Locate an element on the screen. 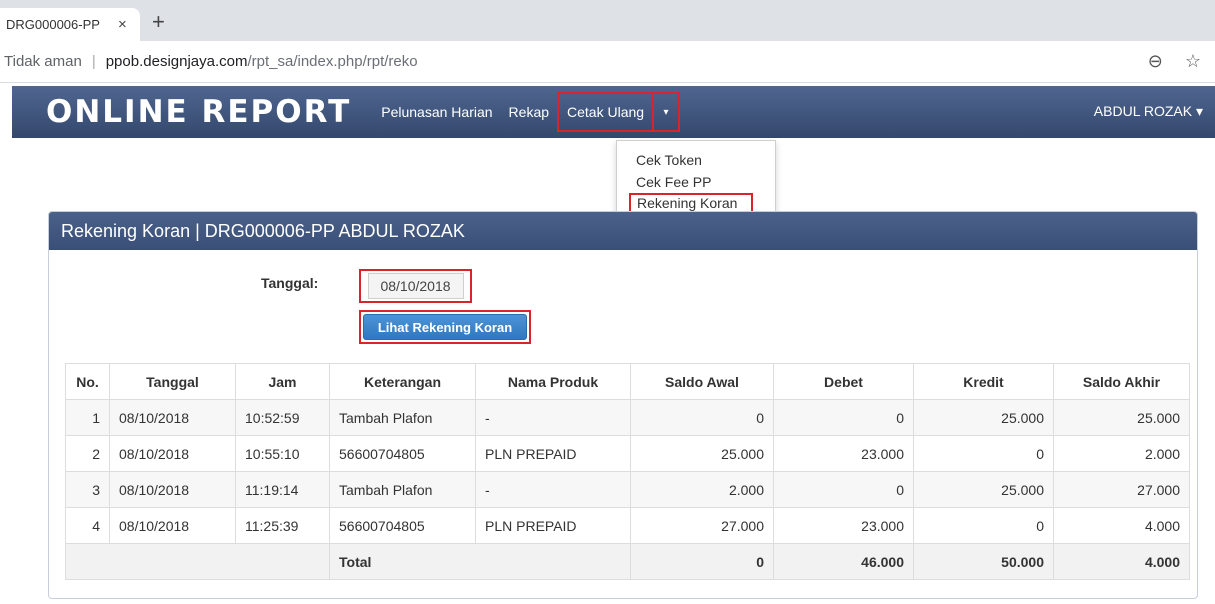 The height and width of the screenshot is (604, 1215). date-label: Tanggal: is located at coordinates (290, 283).